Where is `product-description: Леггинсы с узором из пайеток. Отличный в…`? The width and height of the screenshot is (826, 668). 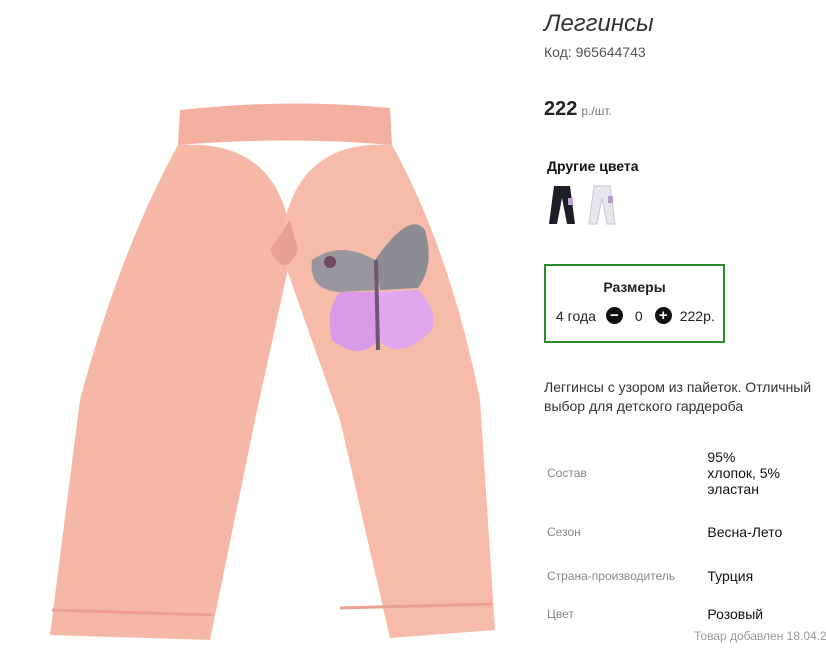
product-description: Леггинсы с узором из пайеток. Отличный в… is located at coordinates (678, 396).